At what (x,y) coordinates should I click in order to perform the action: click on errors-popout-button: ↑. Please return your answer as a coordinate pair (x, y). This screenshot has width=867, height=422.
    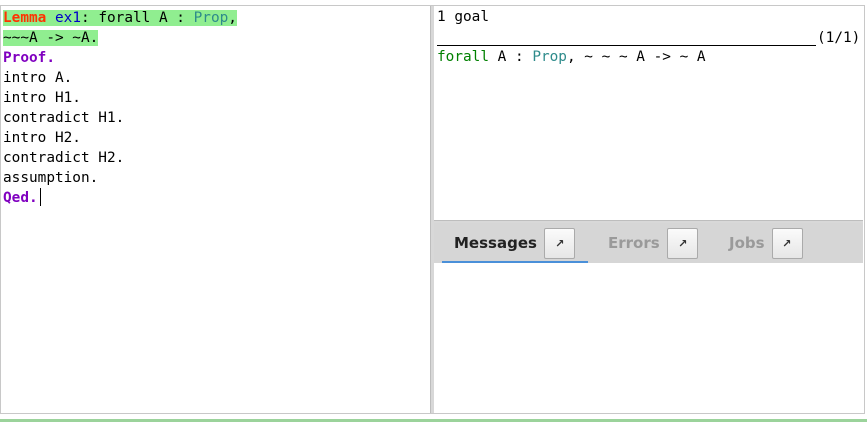
    Looking at the image, I should click on (682, 243).